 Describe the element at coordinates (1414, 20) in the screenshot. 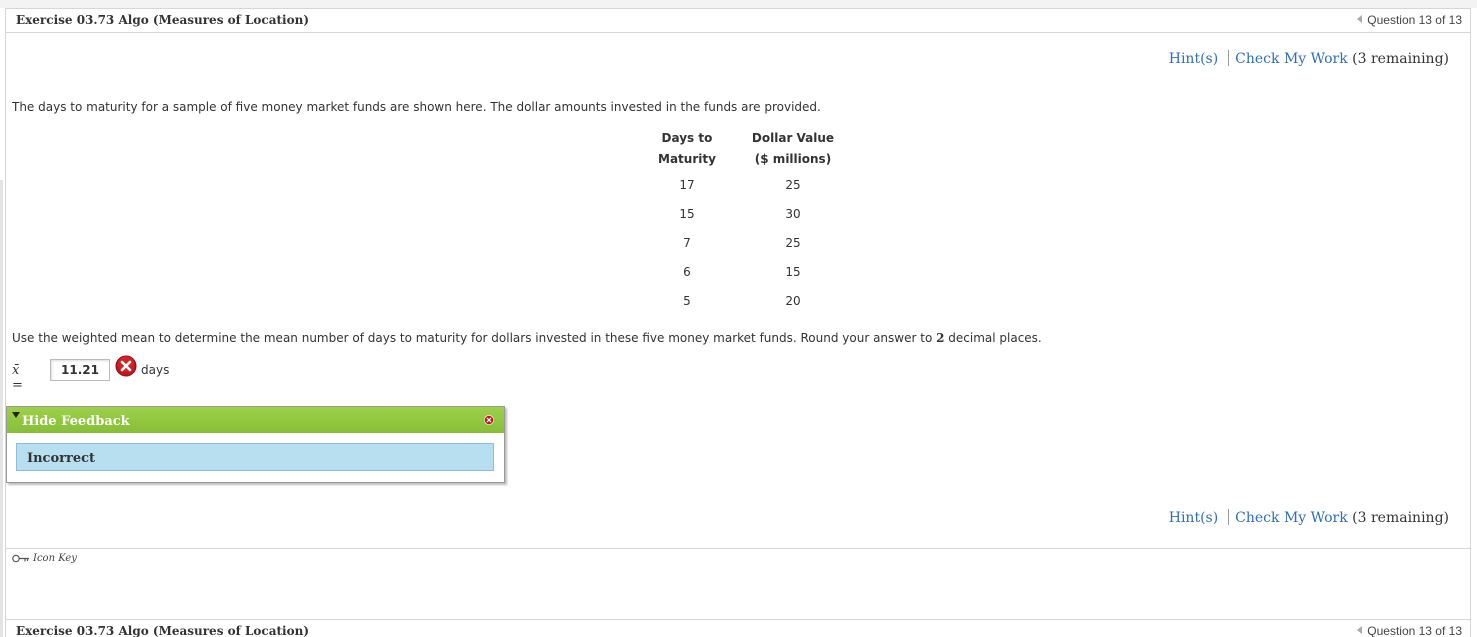

I see `question-counter: Question 13 of 13` at that location.